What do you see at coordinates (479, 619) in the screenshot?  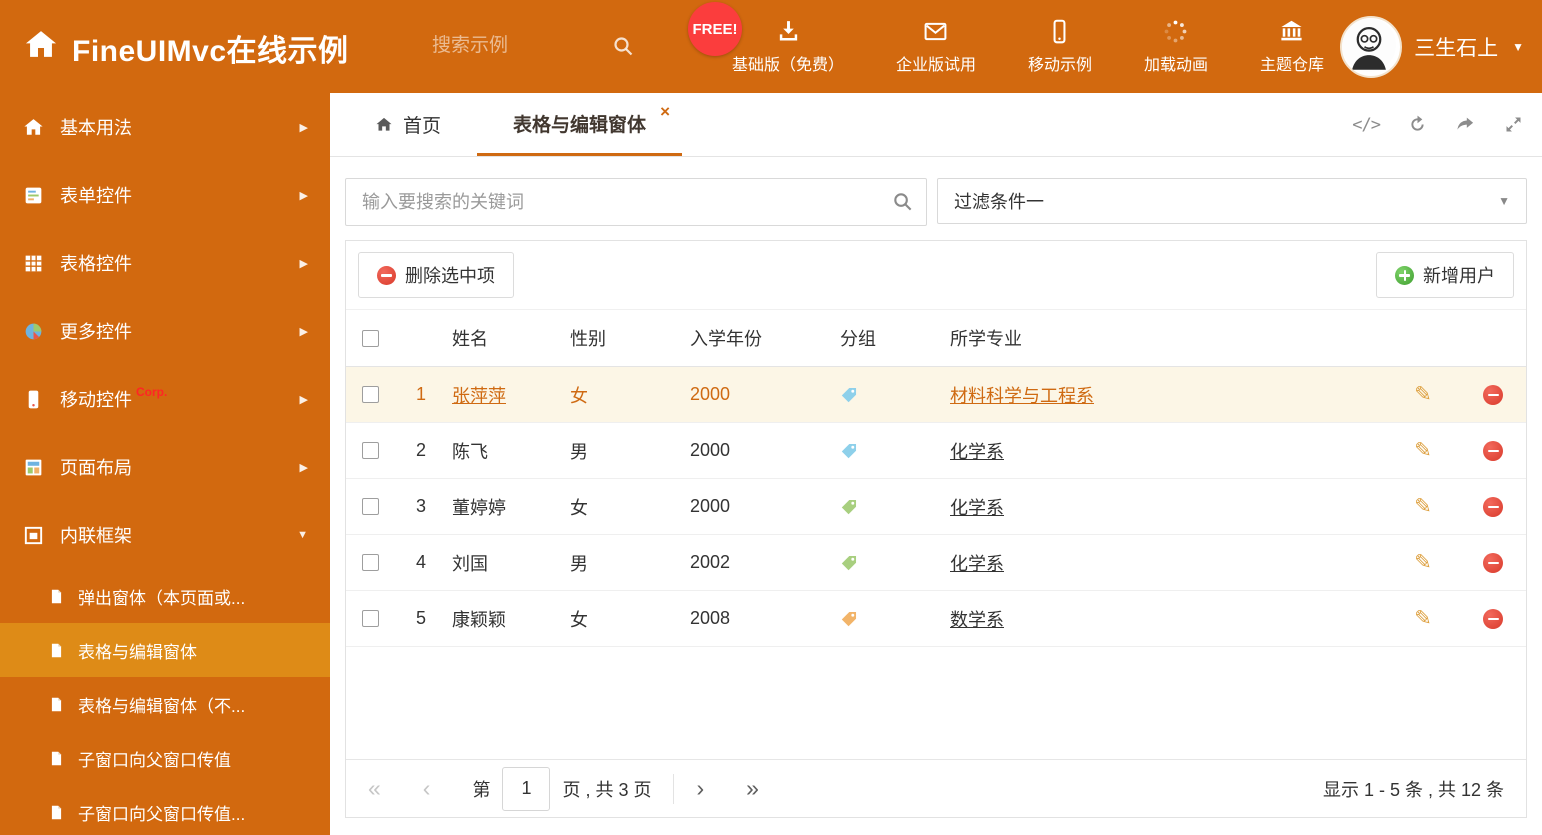 I see `student-name: 康颖颖` at bounding box center [479, 619].